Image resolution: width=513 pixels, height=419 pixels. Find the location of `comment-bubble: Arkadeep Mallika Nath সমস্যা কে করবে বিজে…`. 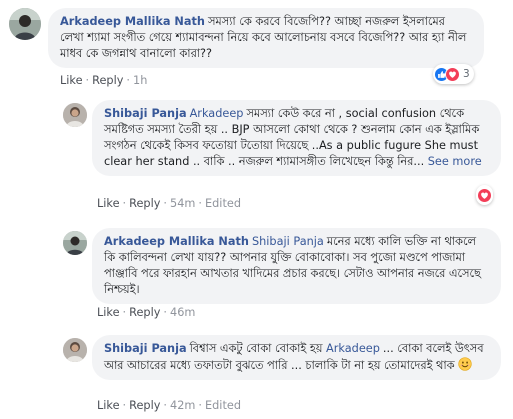

comment-bubble: Arkadeep Mallika Nath সমস্যা কে করবে বিজে… is located at coordinates (266, 38).